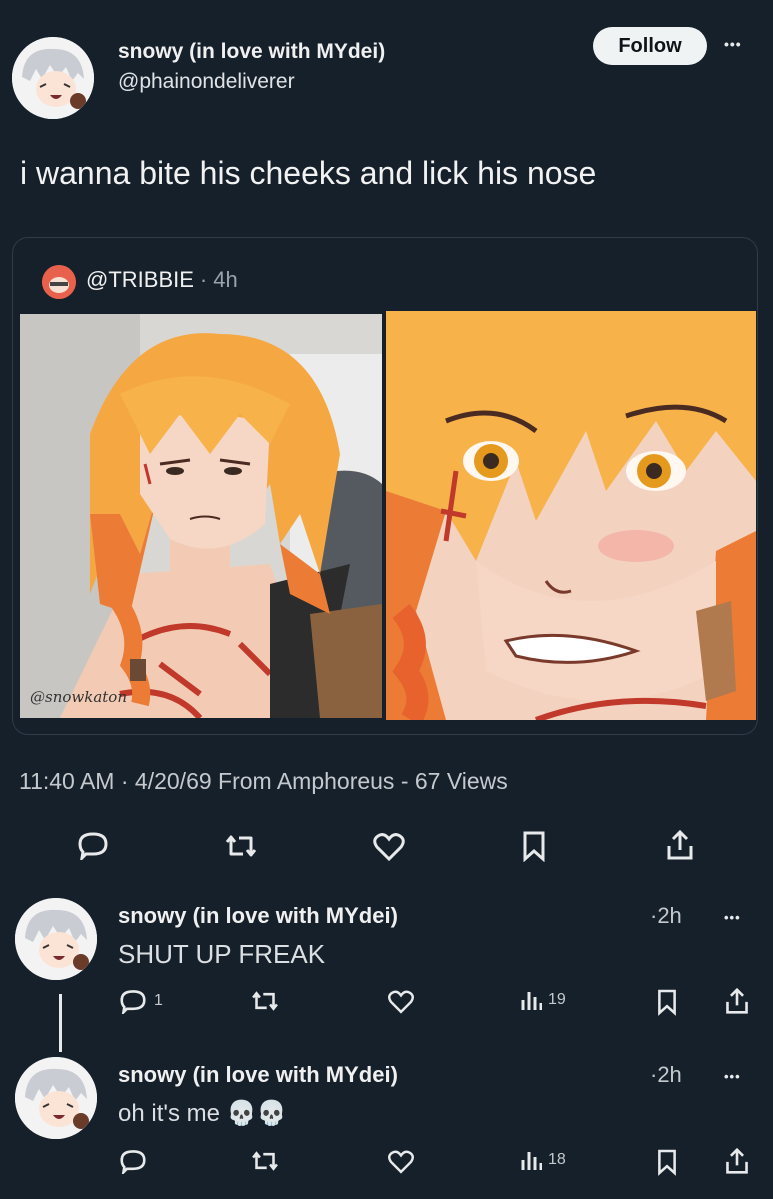 The height and width of the screenshot is (1199, 773). Describe the element at coordinates (206, 82) in the screenshot. I see `author-handle: @phainondeliverer` at that location.